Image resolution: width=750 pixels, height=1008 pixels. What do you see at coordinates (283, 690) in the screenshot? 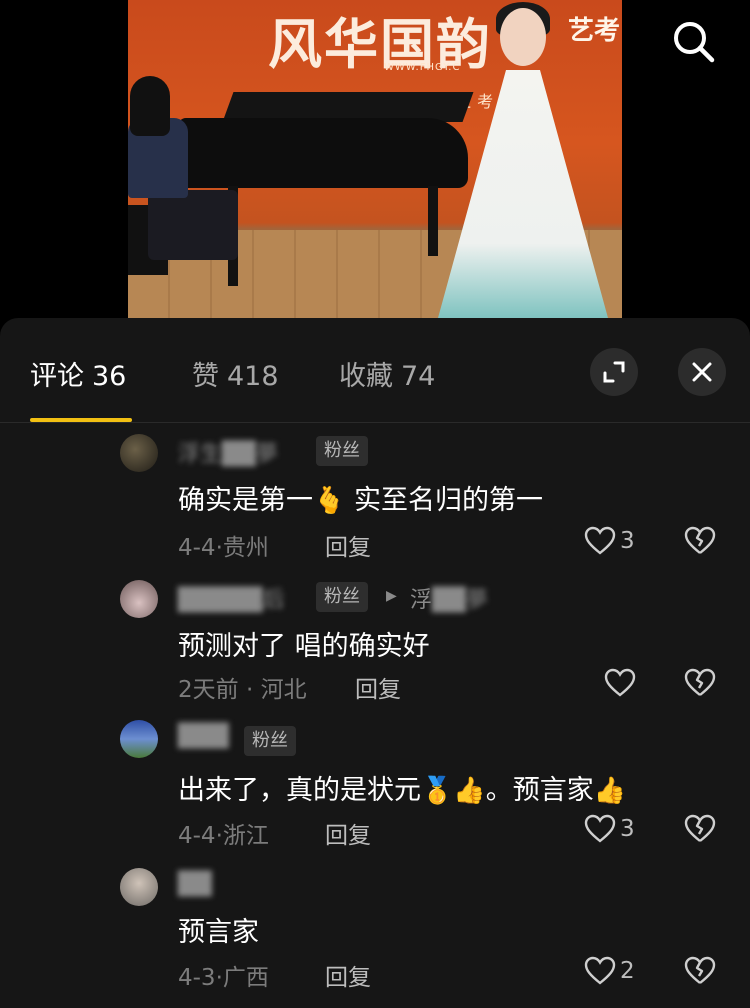
I see `comment-location: 河北` at bounding box center [283, 690].